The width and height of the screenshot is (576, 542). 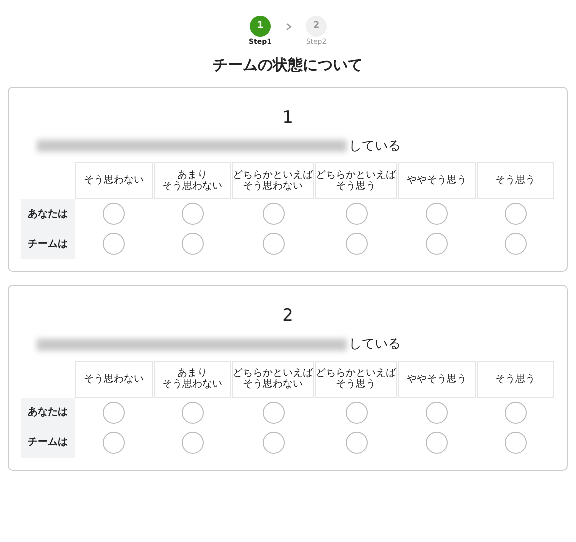 What do you see at coordinates (317, 26) in the screenshot?
I see `step-number: 2` at bounding box center [317, 26].